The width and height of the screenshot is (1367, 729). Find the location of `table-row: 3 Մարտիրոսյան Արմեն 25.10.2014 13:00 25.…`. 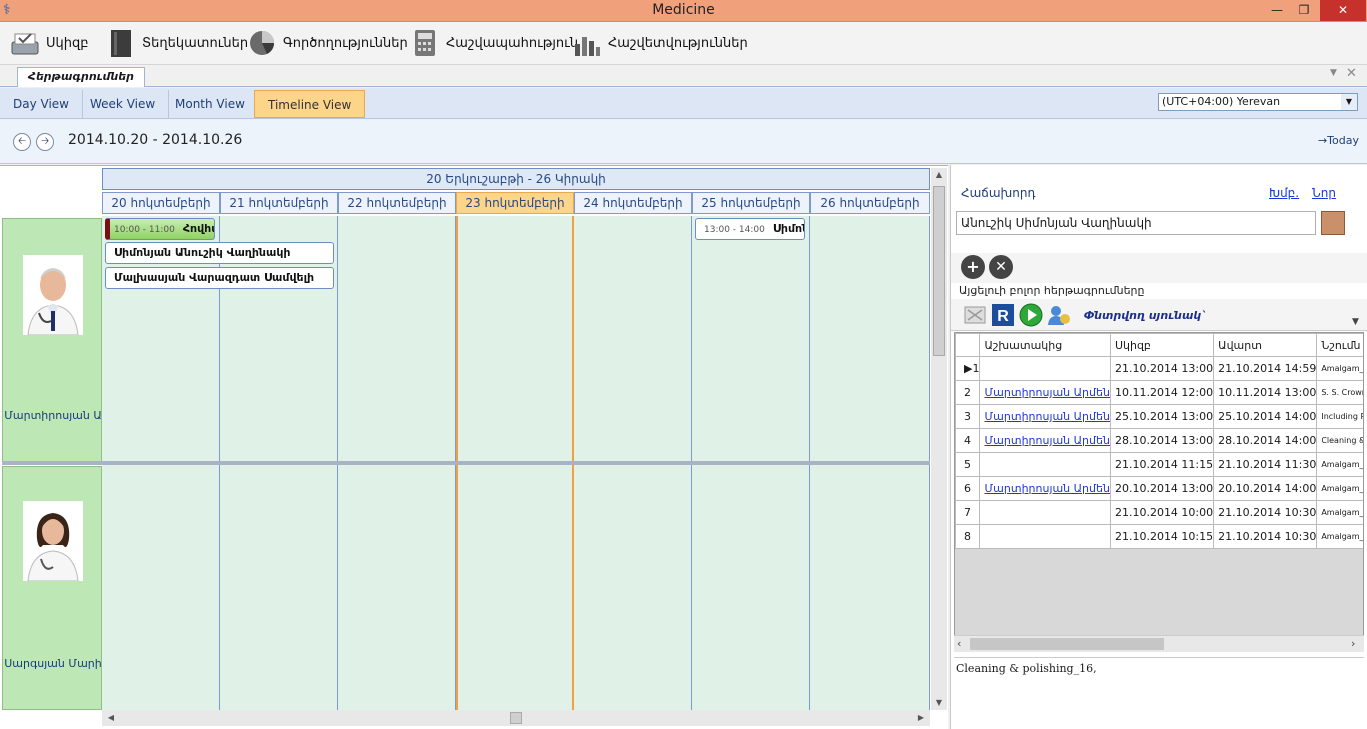

table-row: 3 Մարտիրոսյան Արմեն 25.10.2014 13:00 25.… is located at coordinates (1159, 416).